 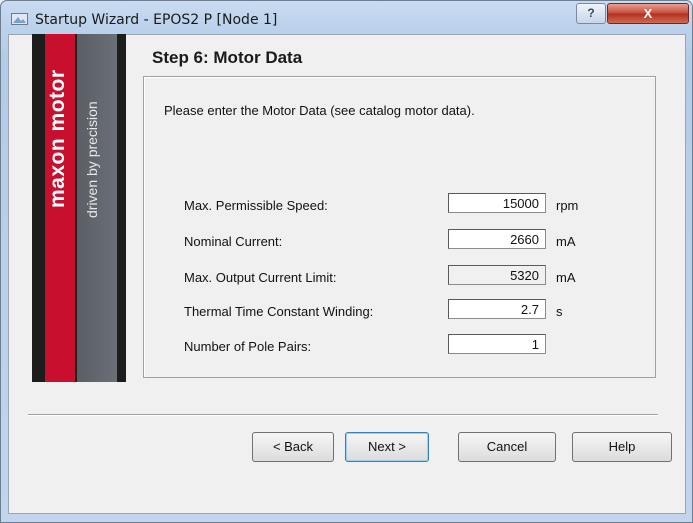 What do you see at coordinates (256, 205) in the screenshot?
I see `max-speed-label: Max. Permissible Speed:` at bounding box center [256, 205].